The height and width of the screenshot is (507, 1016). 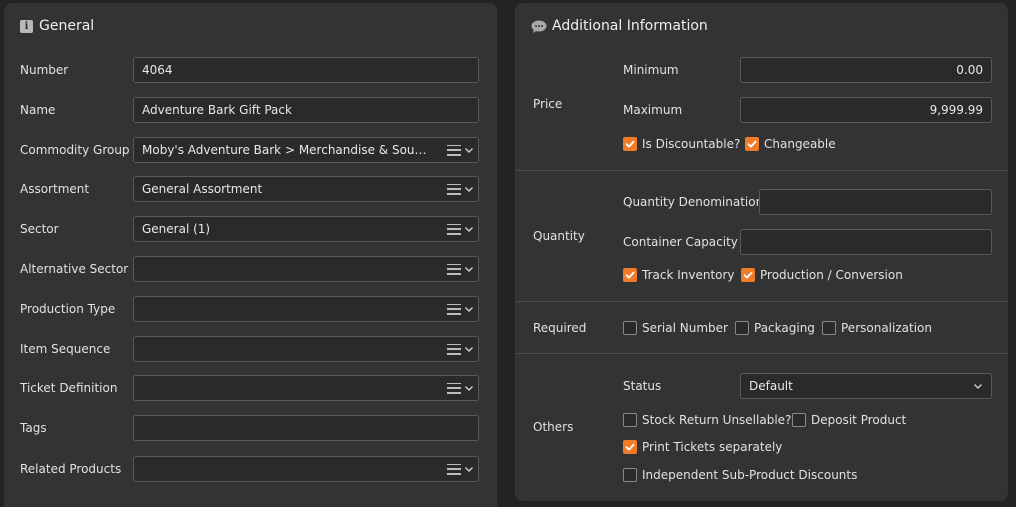 What do you see at coordinates (680, 242) in the screenshot?
I see `container-capacity-label: Container Capacity` at bounding box center [680, 242].